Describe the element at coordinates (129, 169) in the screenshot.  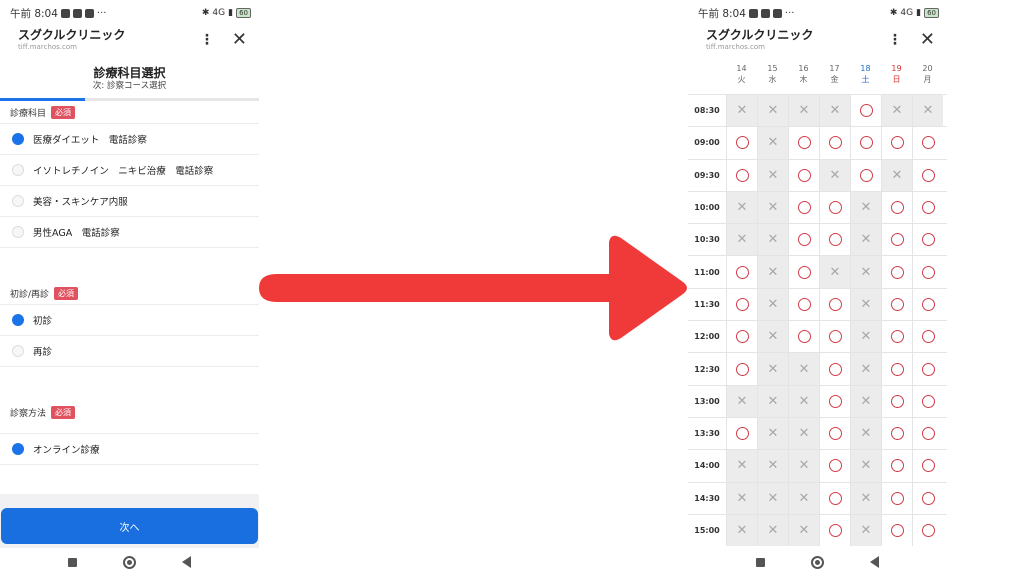
I see `radio-option: イソトレチノイン ニキビ治療 電話診察` at that location.